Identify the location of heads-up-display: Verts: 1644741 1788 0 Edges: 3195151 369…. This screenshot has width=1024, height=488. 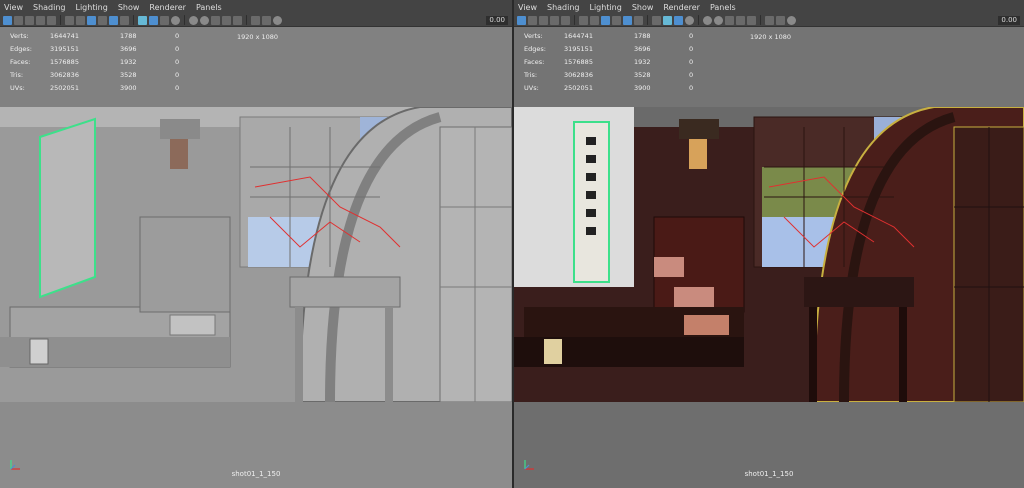
(256, 67).